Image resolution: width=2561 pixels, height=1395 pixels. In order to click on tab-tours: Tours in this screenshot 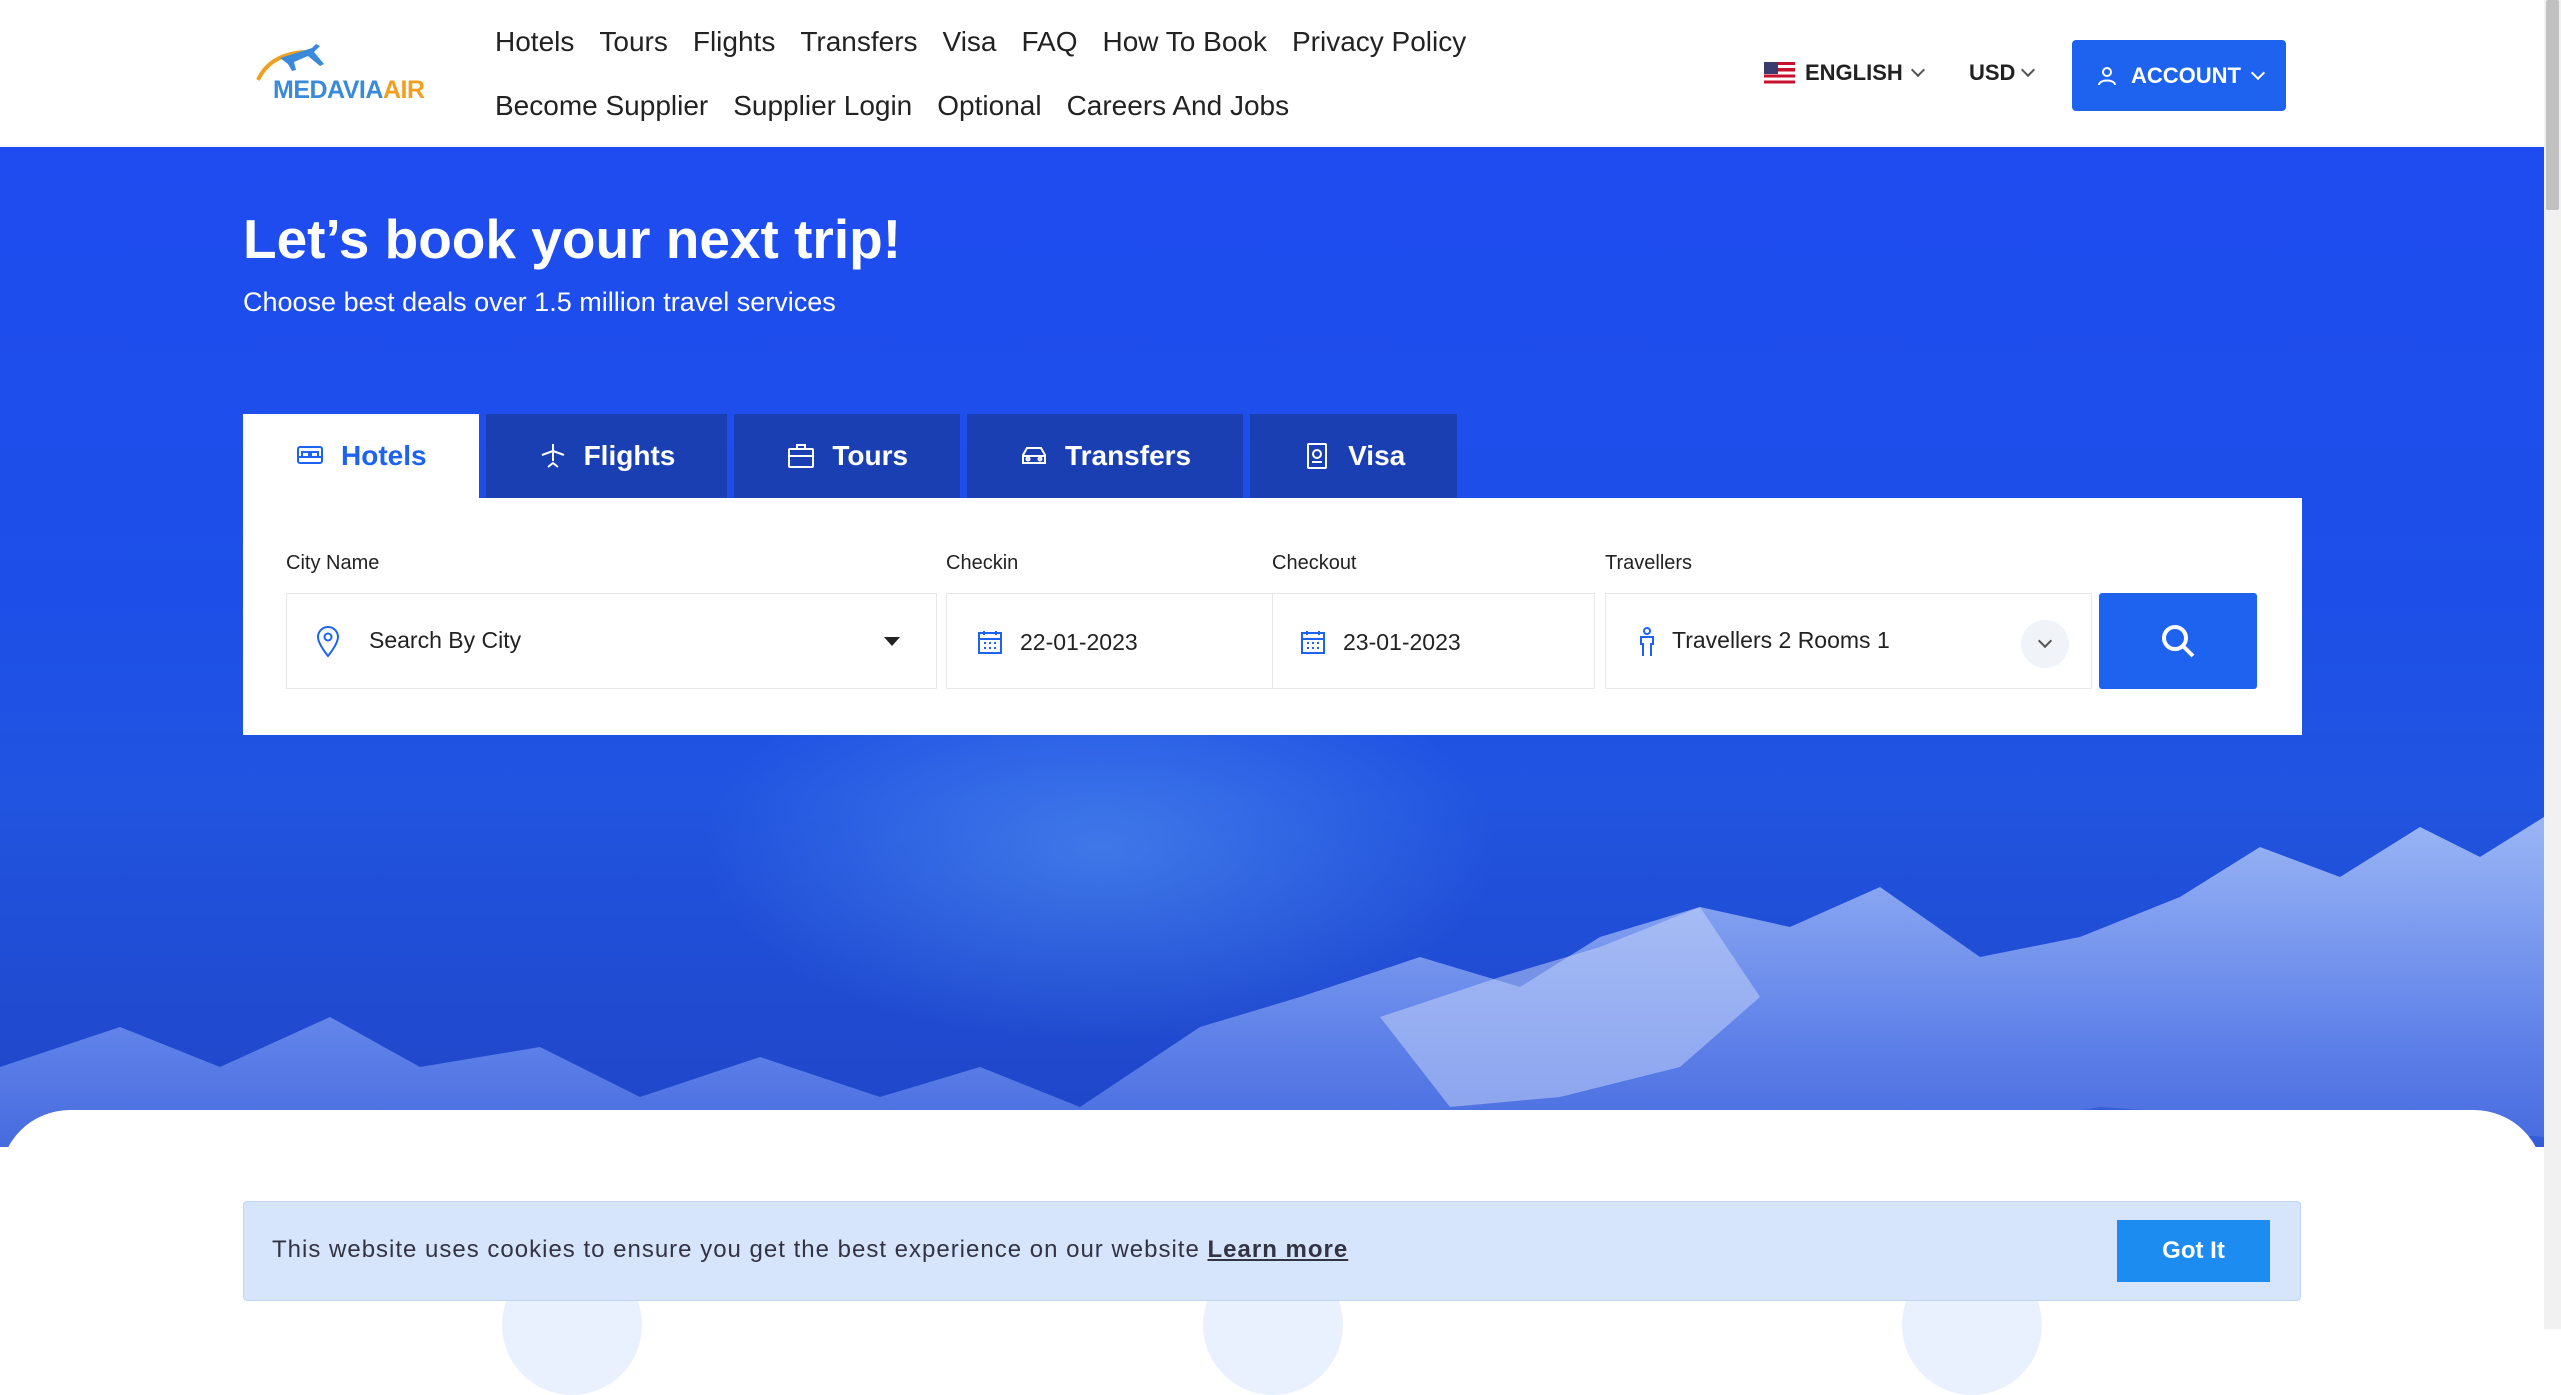, I will do `click(847, 456)`.